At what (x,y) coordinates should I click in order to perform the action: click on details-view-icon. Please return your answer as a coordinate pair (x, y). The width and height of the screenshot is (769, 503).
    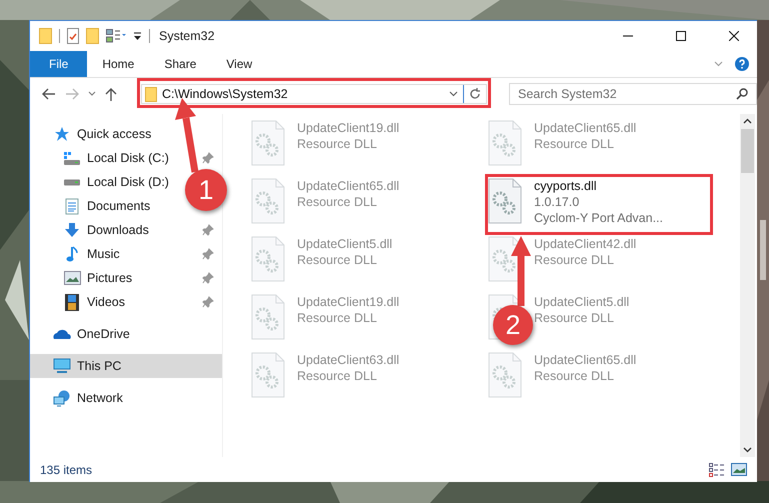
    Looking at the image, I should click on (717, 469).